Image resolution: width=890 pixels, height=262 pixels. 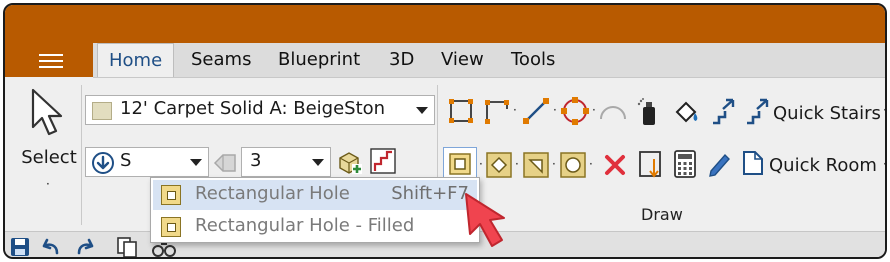 What do you see at coordinates (720, 163) in the screenshot?
I see `pencil-icon` at bounding box center [720, 163].